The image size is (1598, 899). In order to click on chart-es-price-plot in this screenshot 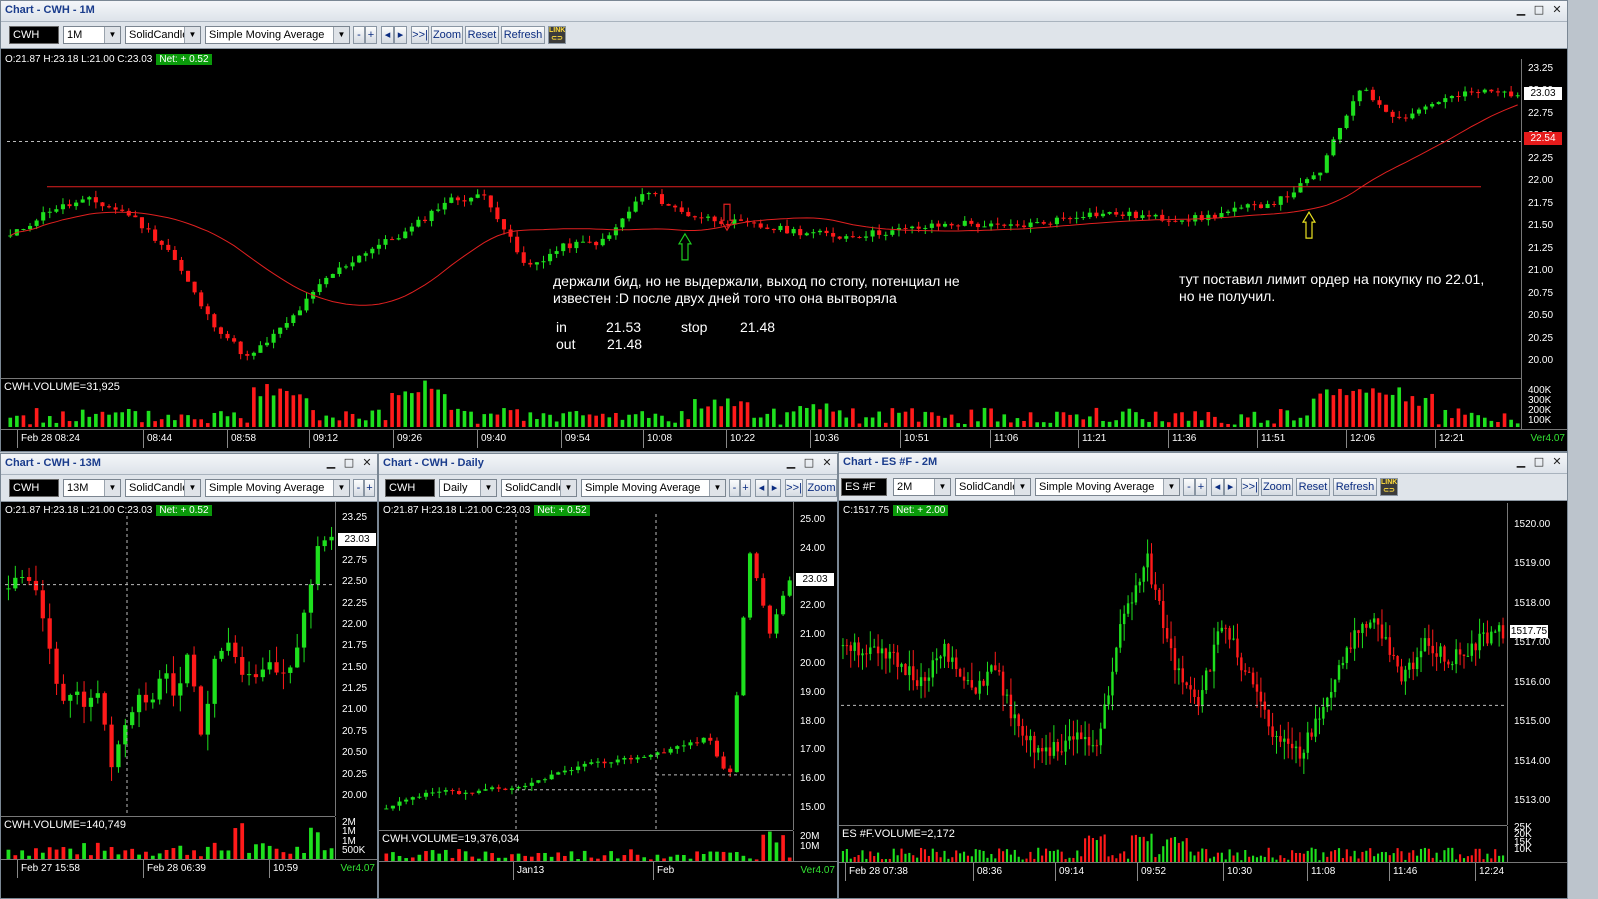, I will do `click(1173, 672)`.